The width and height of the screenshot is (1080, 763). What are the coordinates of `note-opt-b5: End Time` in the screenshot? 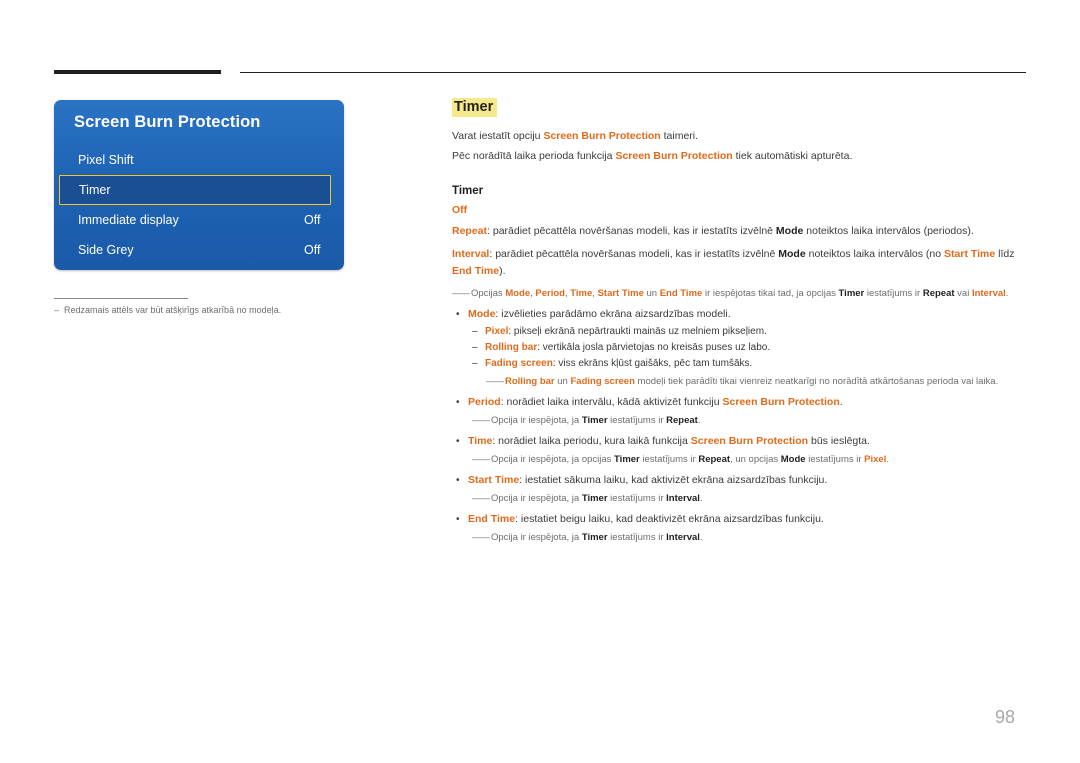 It's located at (681, 293).